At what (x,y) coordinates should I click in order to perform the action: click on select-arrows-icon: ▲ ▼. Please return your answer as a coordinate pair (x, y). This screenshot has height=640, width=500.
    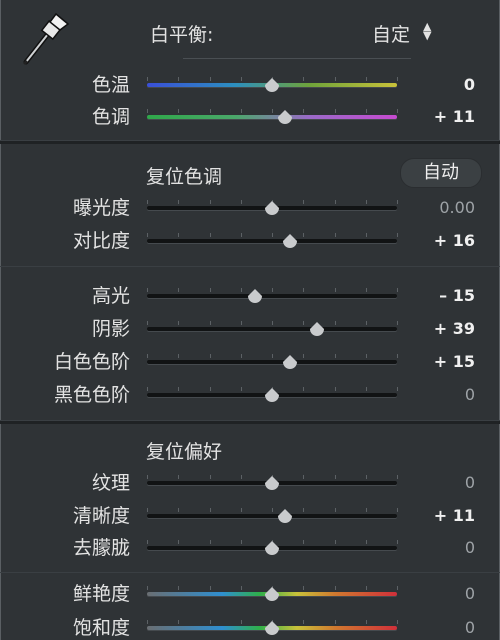
    Looking at the image, I should click on (427, 31).